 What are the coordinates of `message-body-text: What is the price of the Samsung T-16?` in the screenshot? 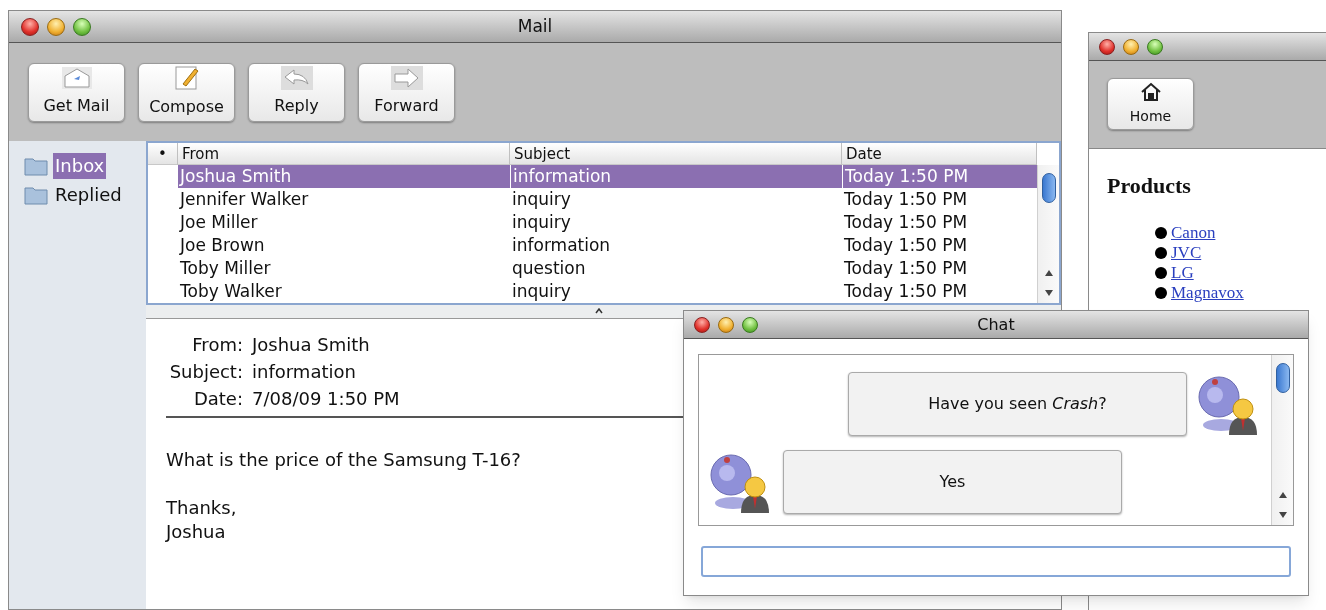 It's located at (344, 460).